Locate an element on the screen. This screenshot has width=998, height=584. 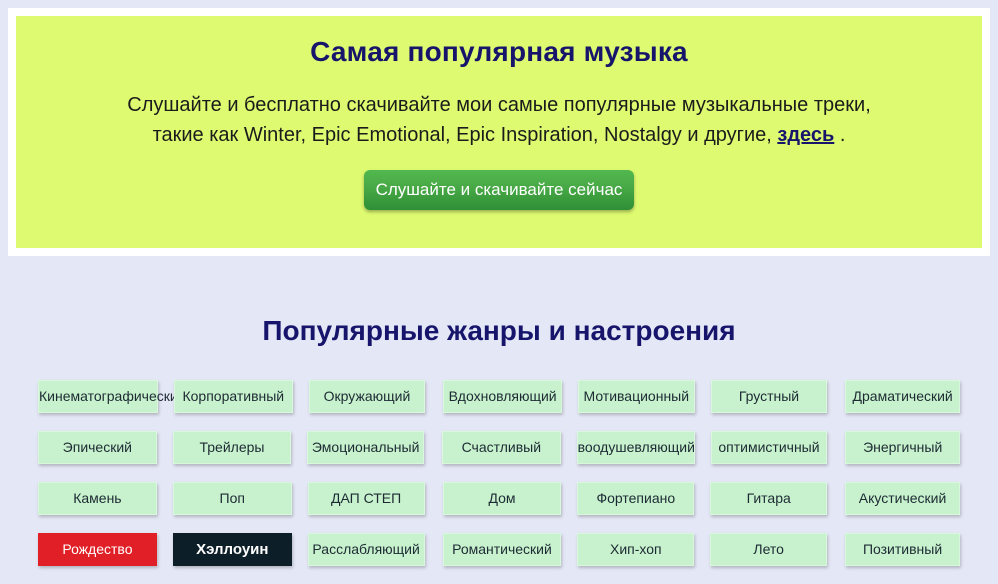
here-link: здесь is located at coordinates (805, 135).